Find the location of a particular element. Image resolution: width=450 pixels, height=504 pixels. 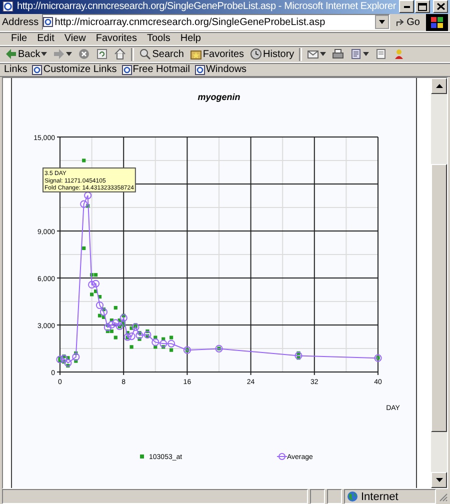

zone-label: Internet is located at coordinates (379, 496).